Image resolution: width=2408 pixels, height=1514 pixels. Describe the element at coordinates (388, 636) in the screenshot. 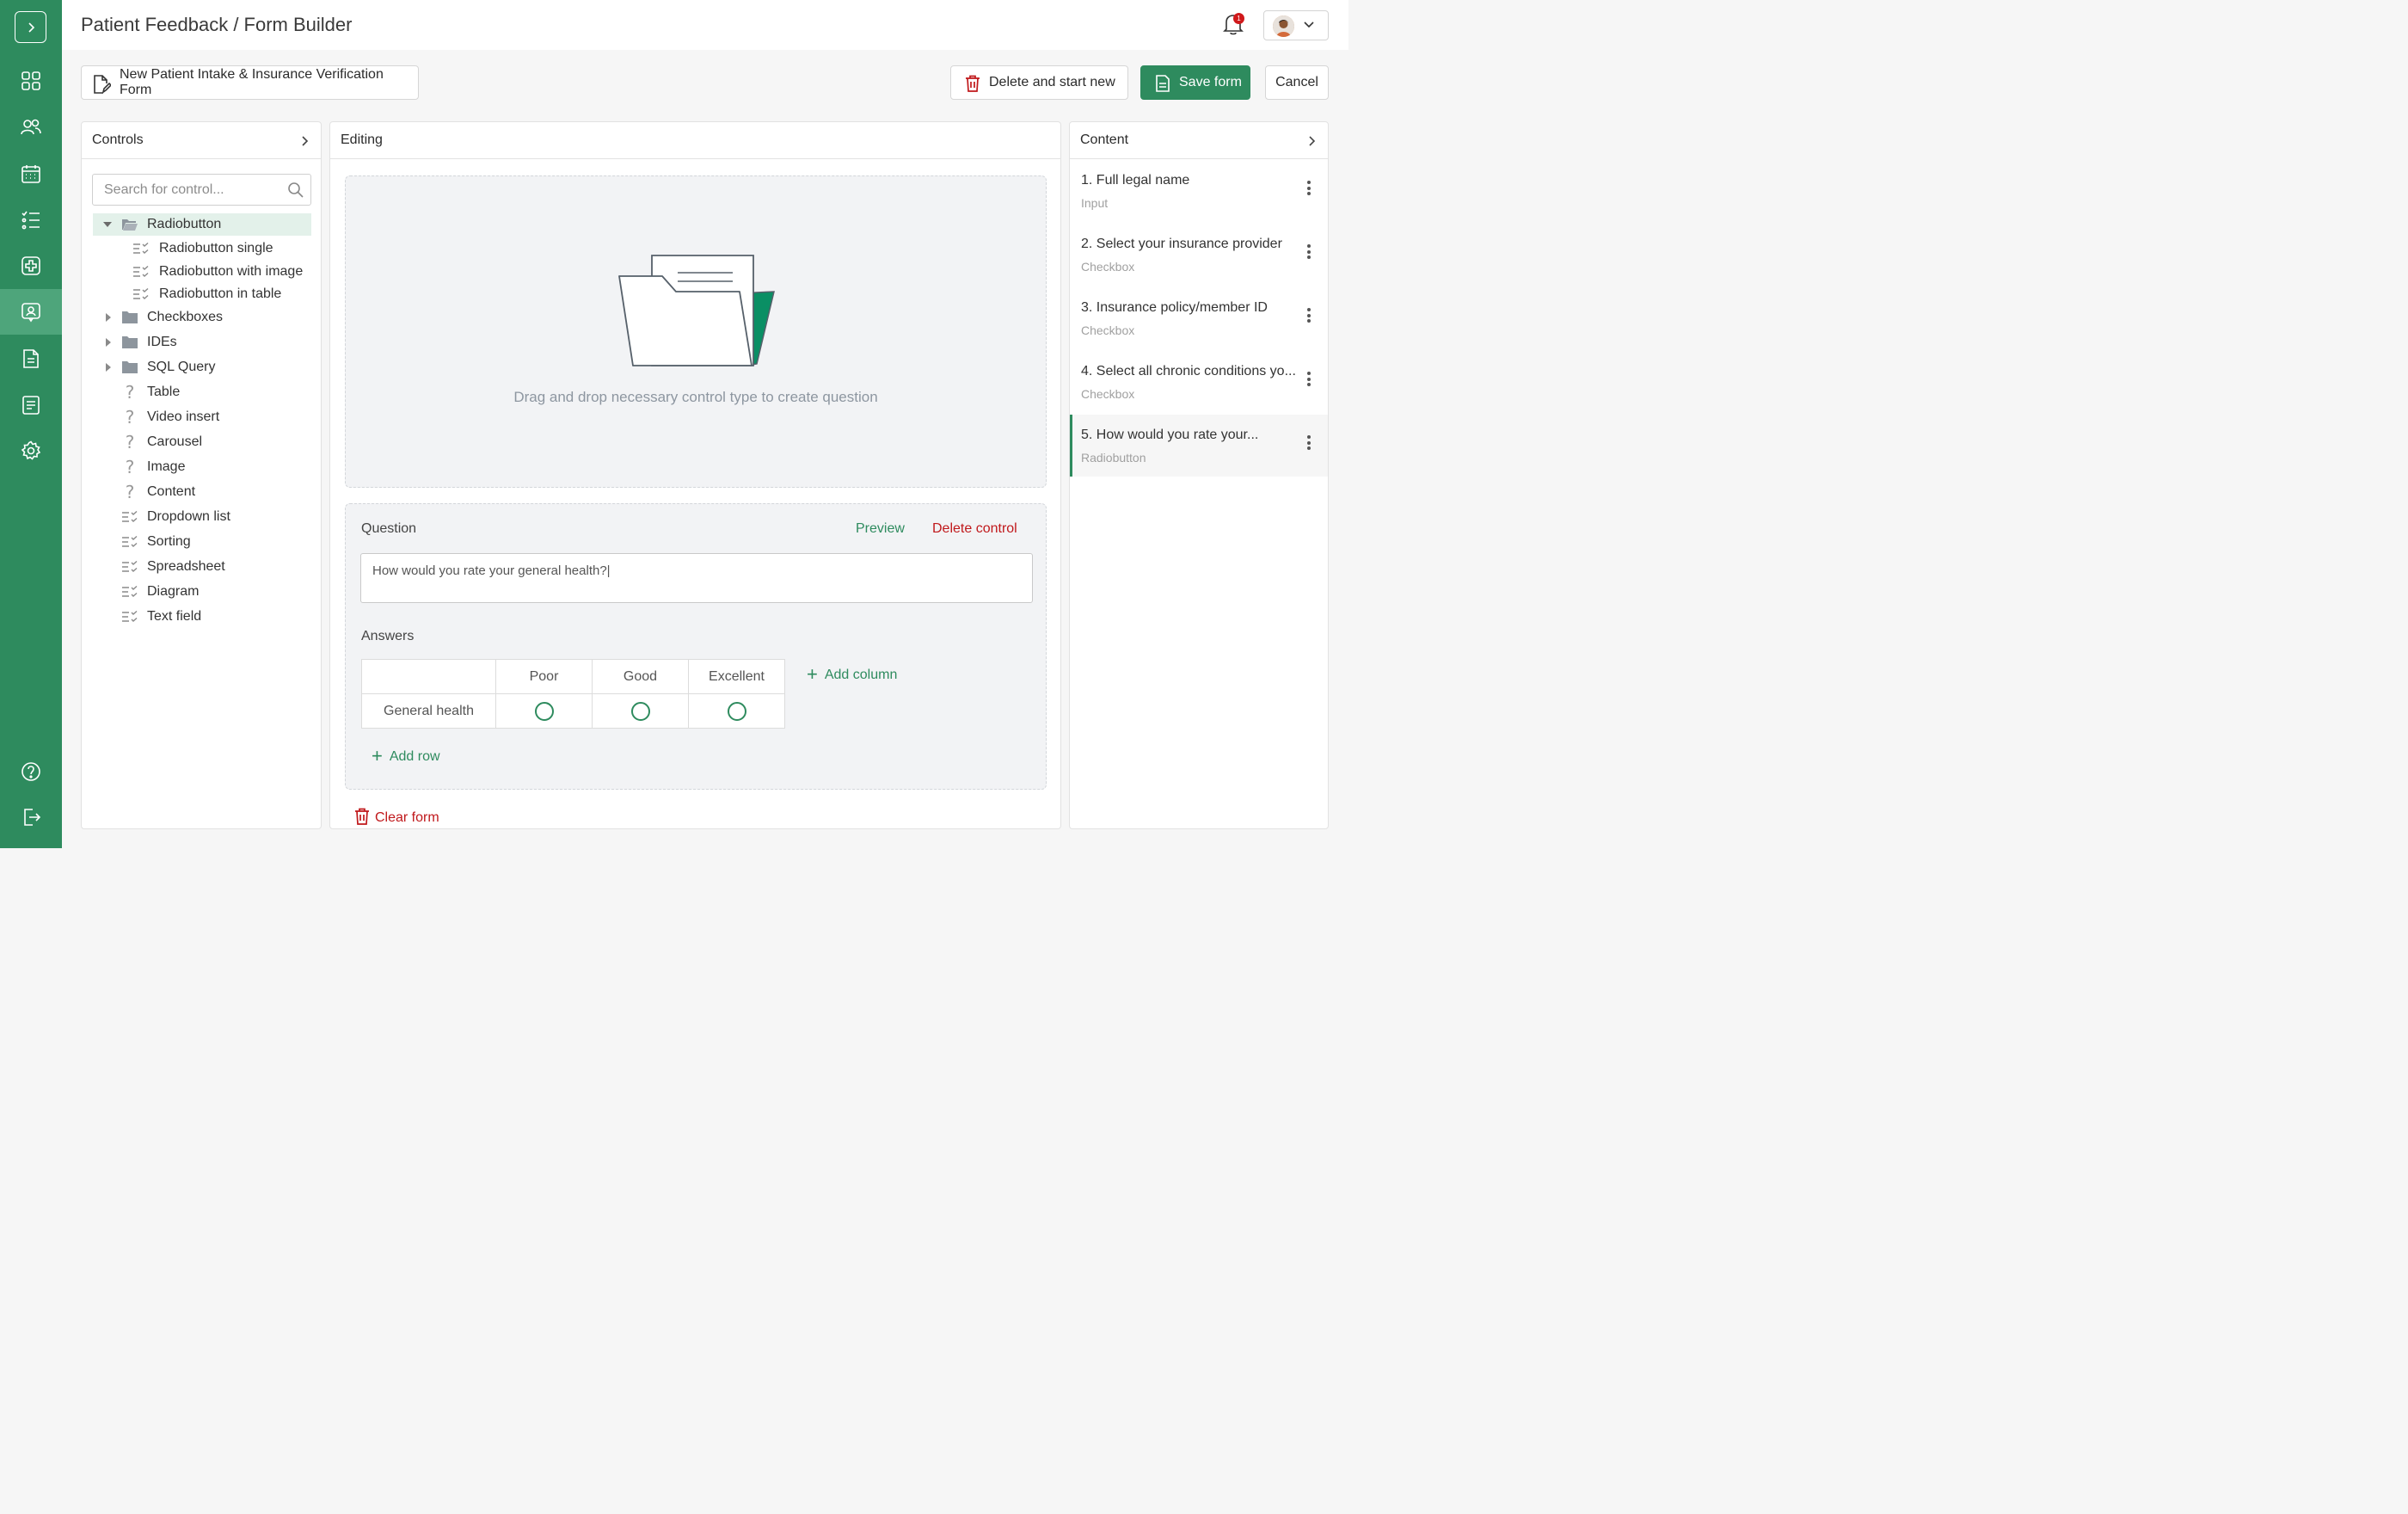

I see `answers-label: Answers` at that location.